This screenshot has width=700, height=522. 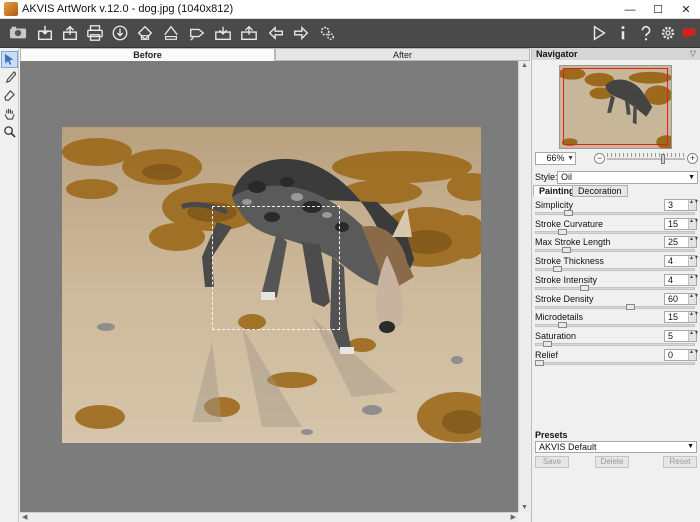 What do you see at coordinates (513, 517) in the screenshot?
I see `scroll-right-icon: ▶` at bounding box center [513, 517].